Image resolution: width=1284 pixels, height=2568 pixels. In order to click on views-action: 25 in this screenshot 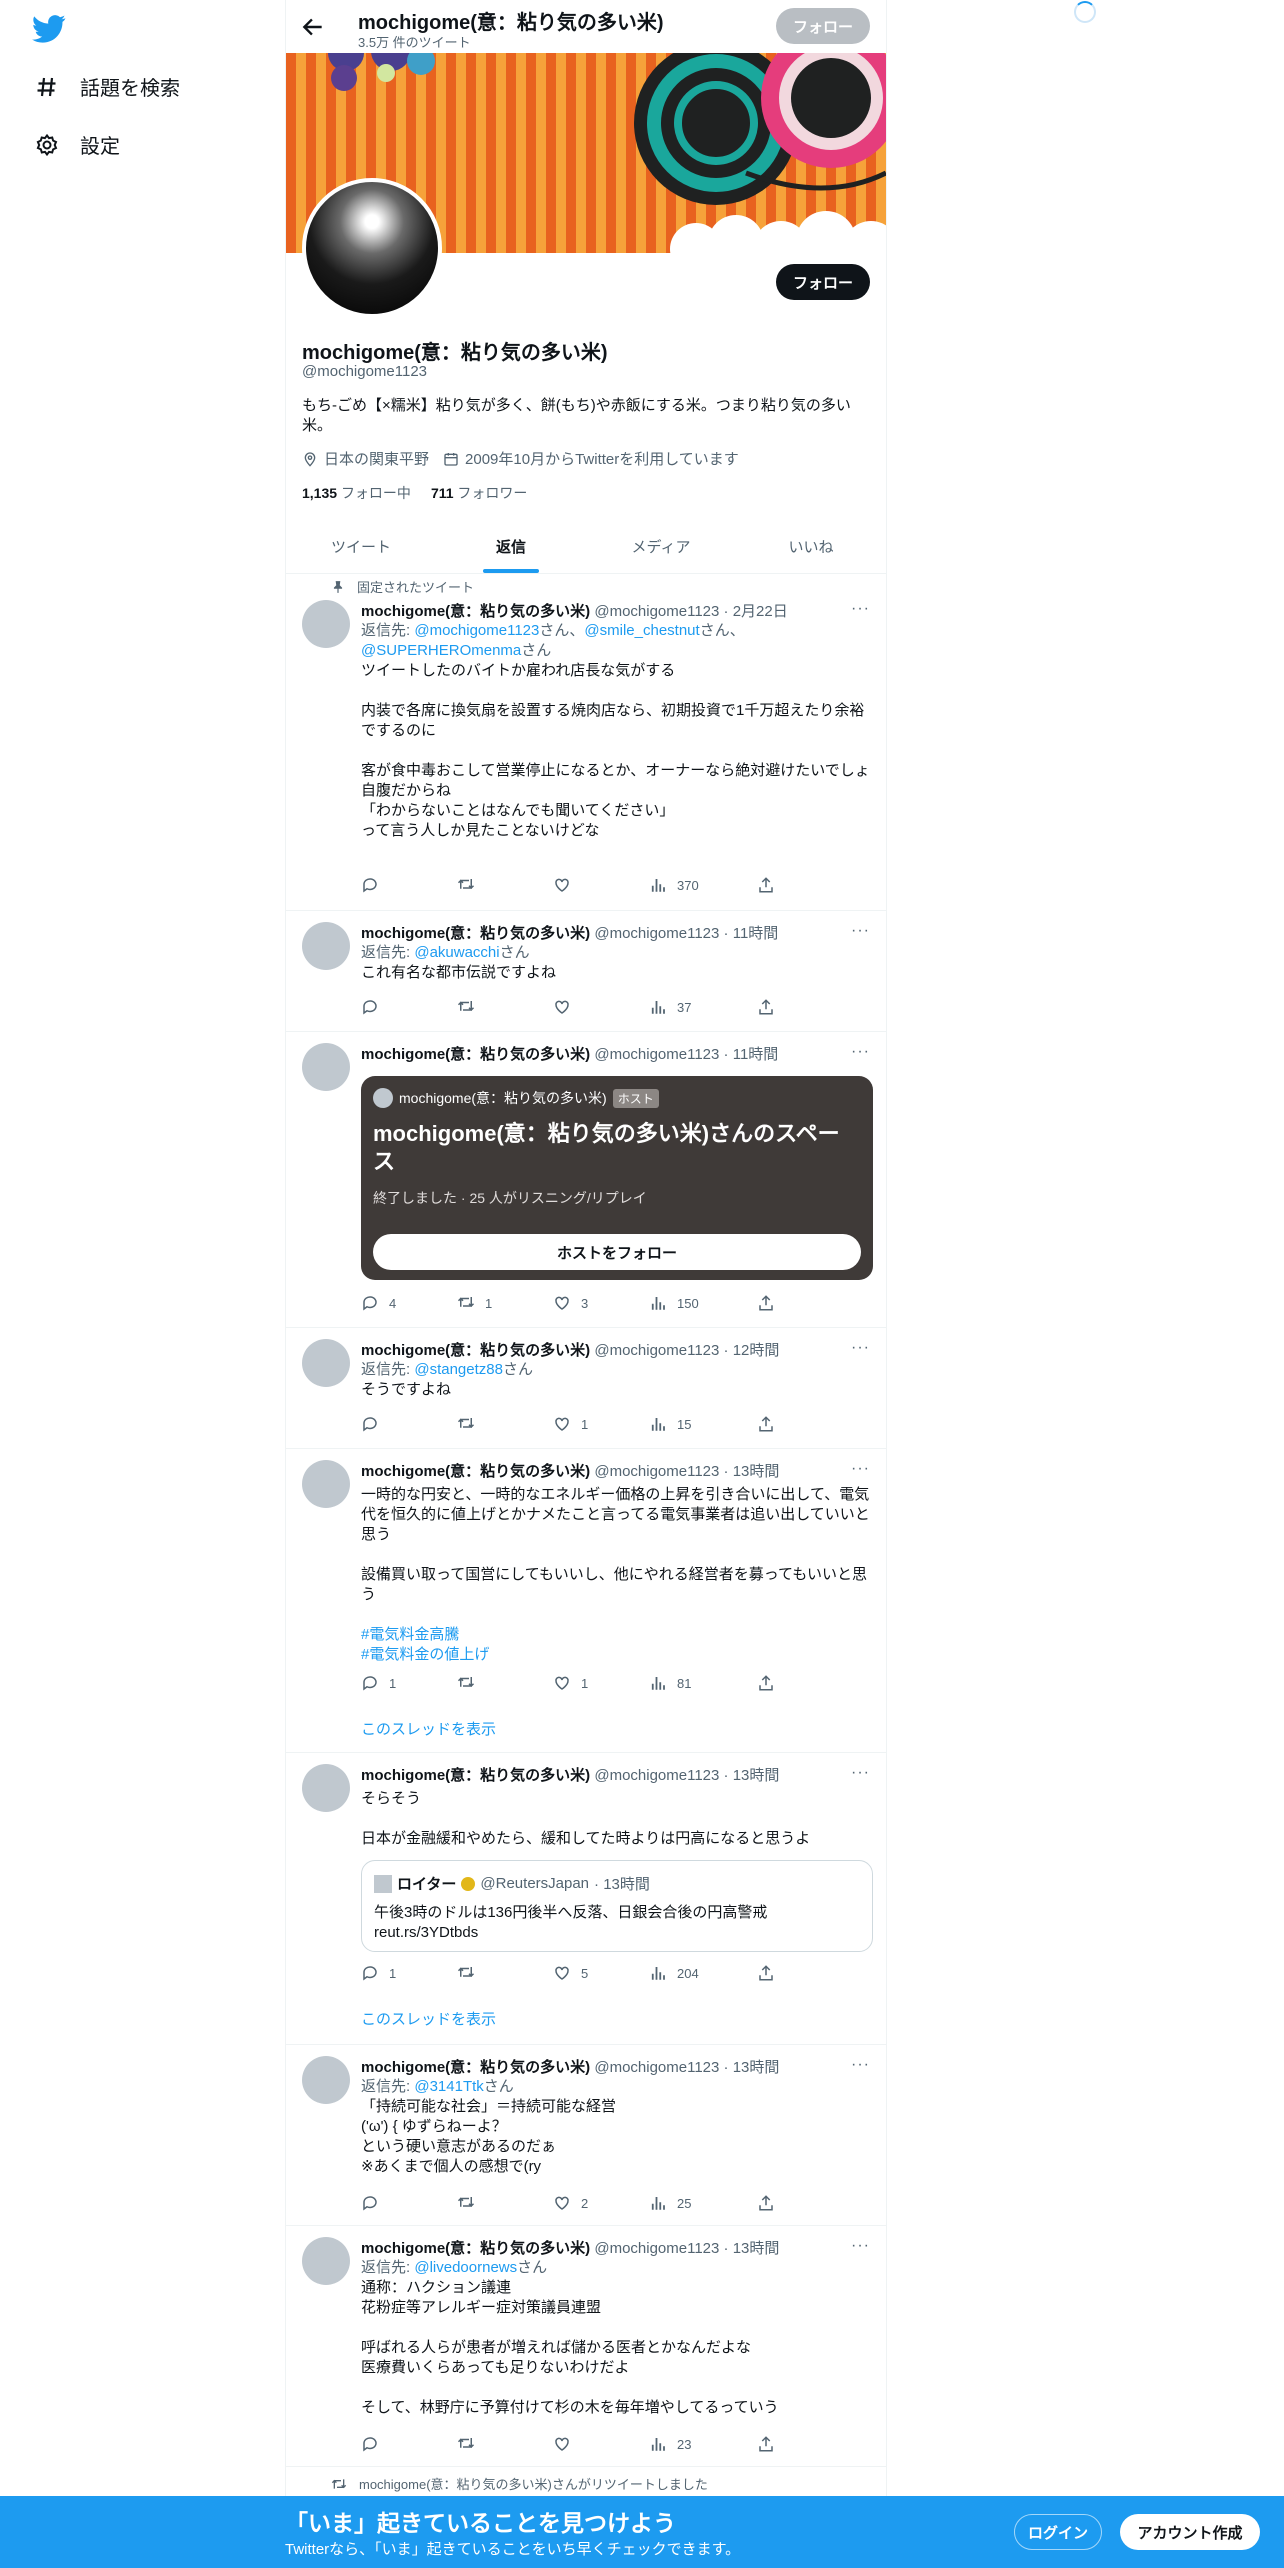, I will do `click(670, 2203)`.